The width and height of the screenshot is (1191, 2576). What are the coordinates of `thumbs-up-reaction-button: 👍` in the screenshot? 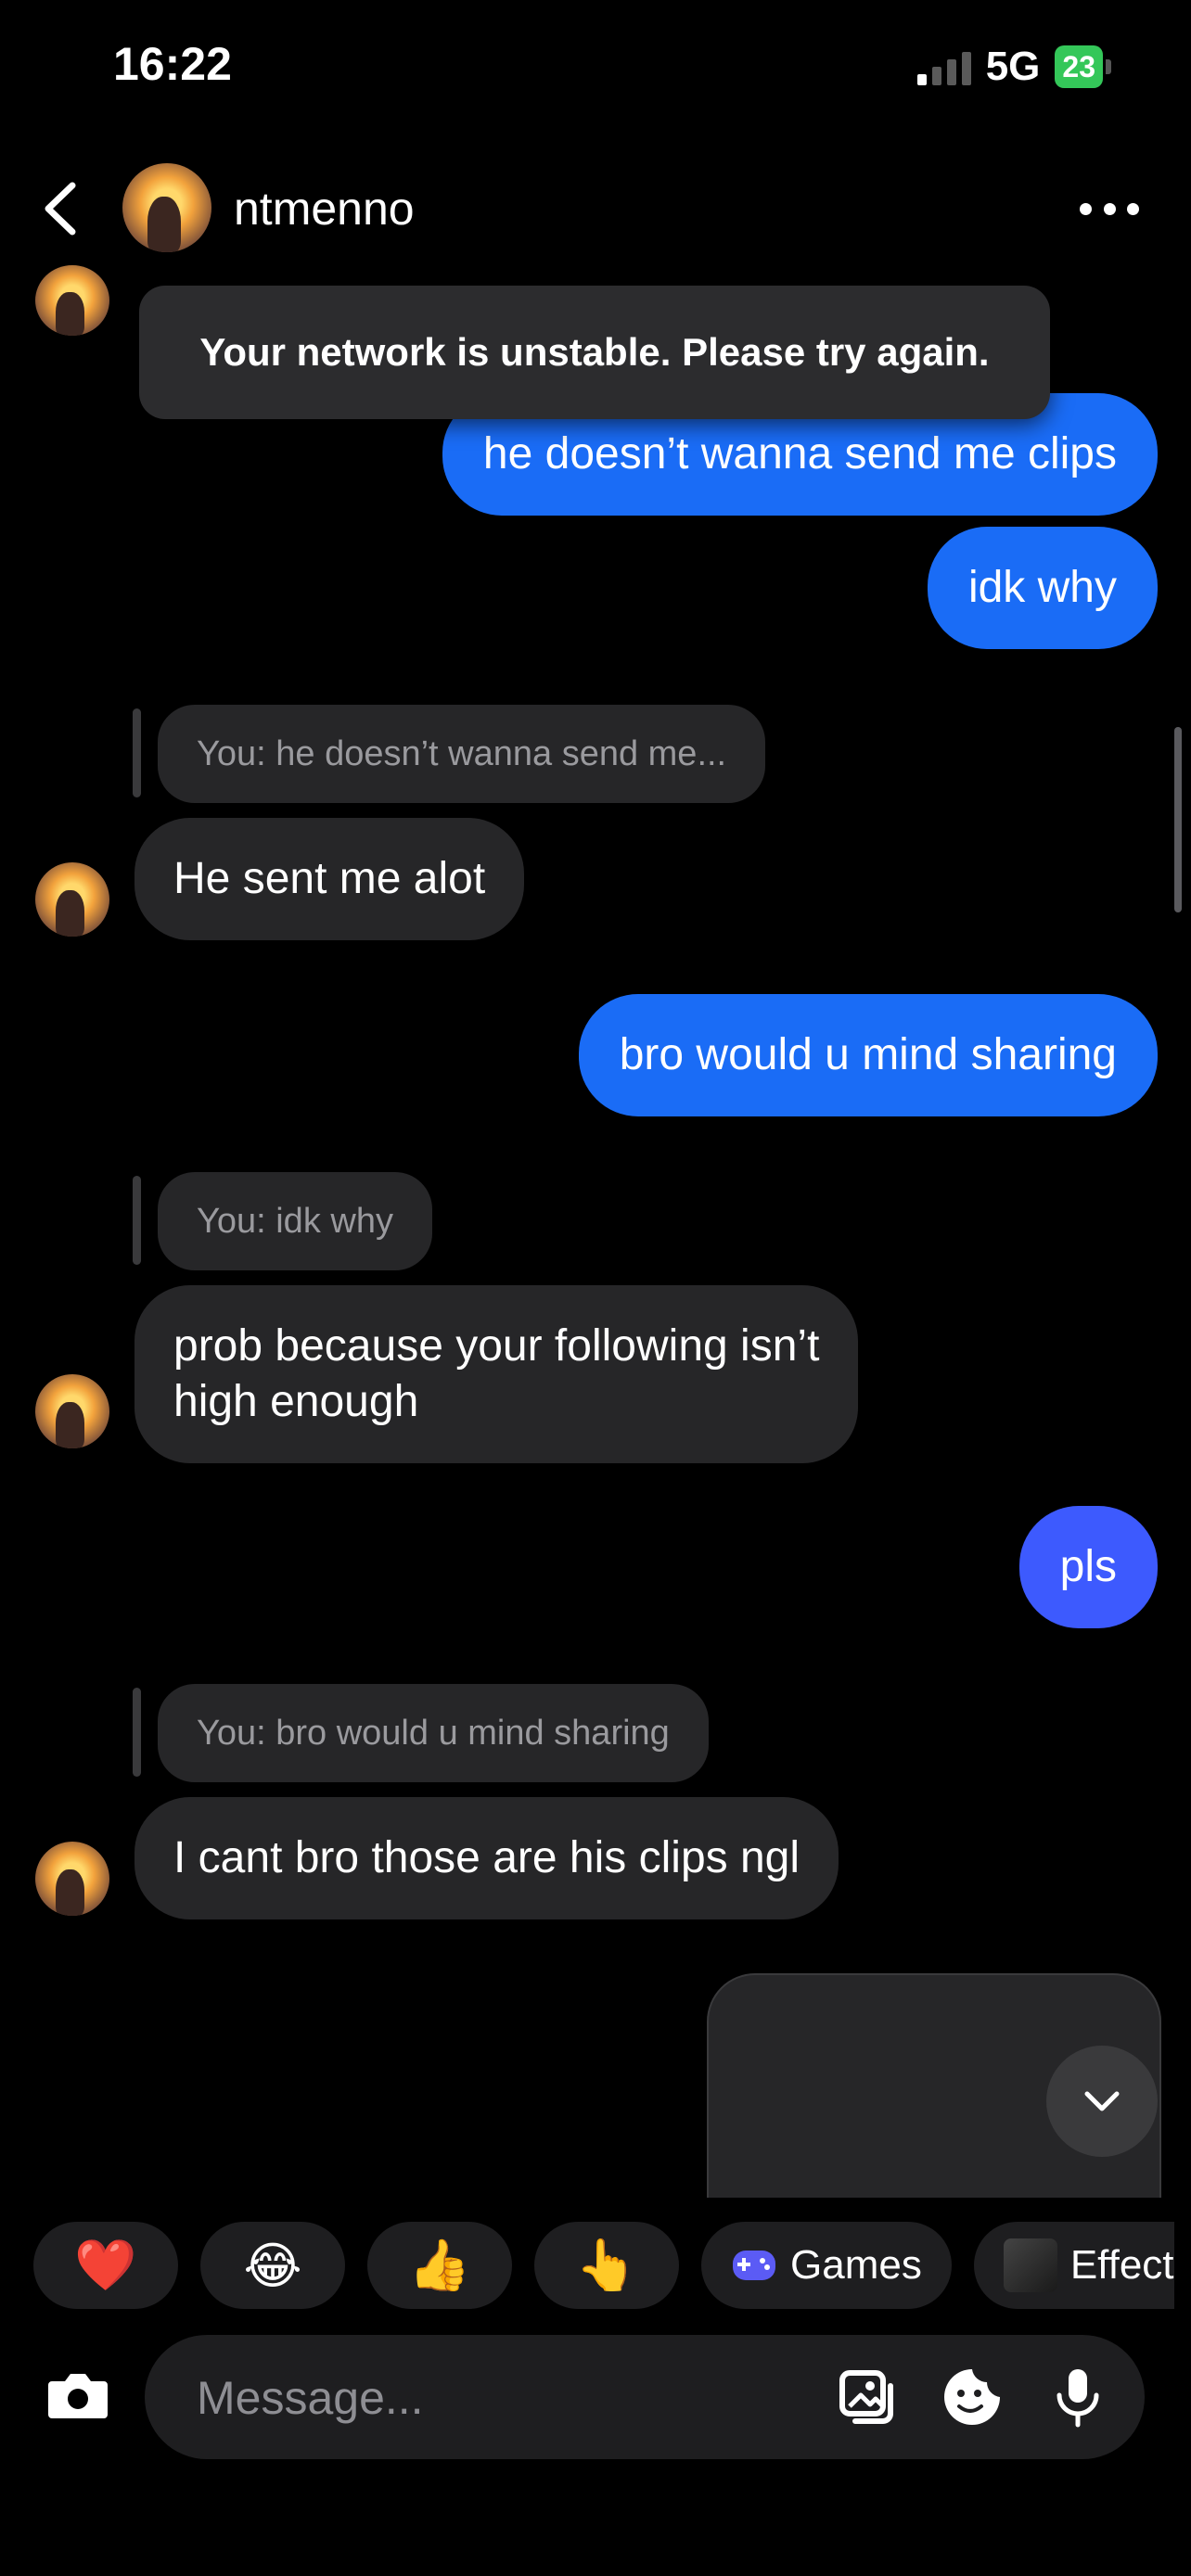 It's located at (439, 2265).